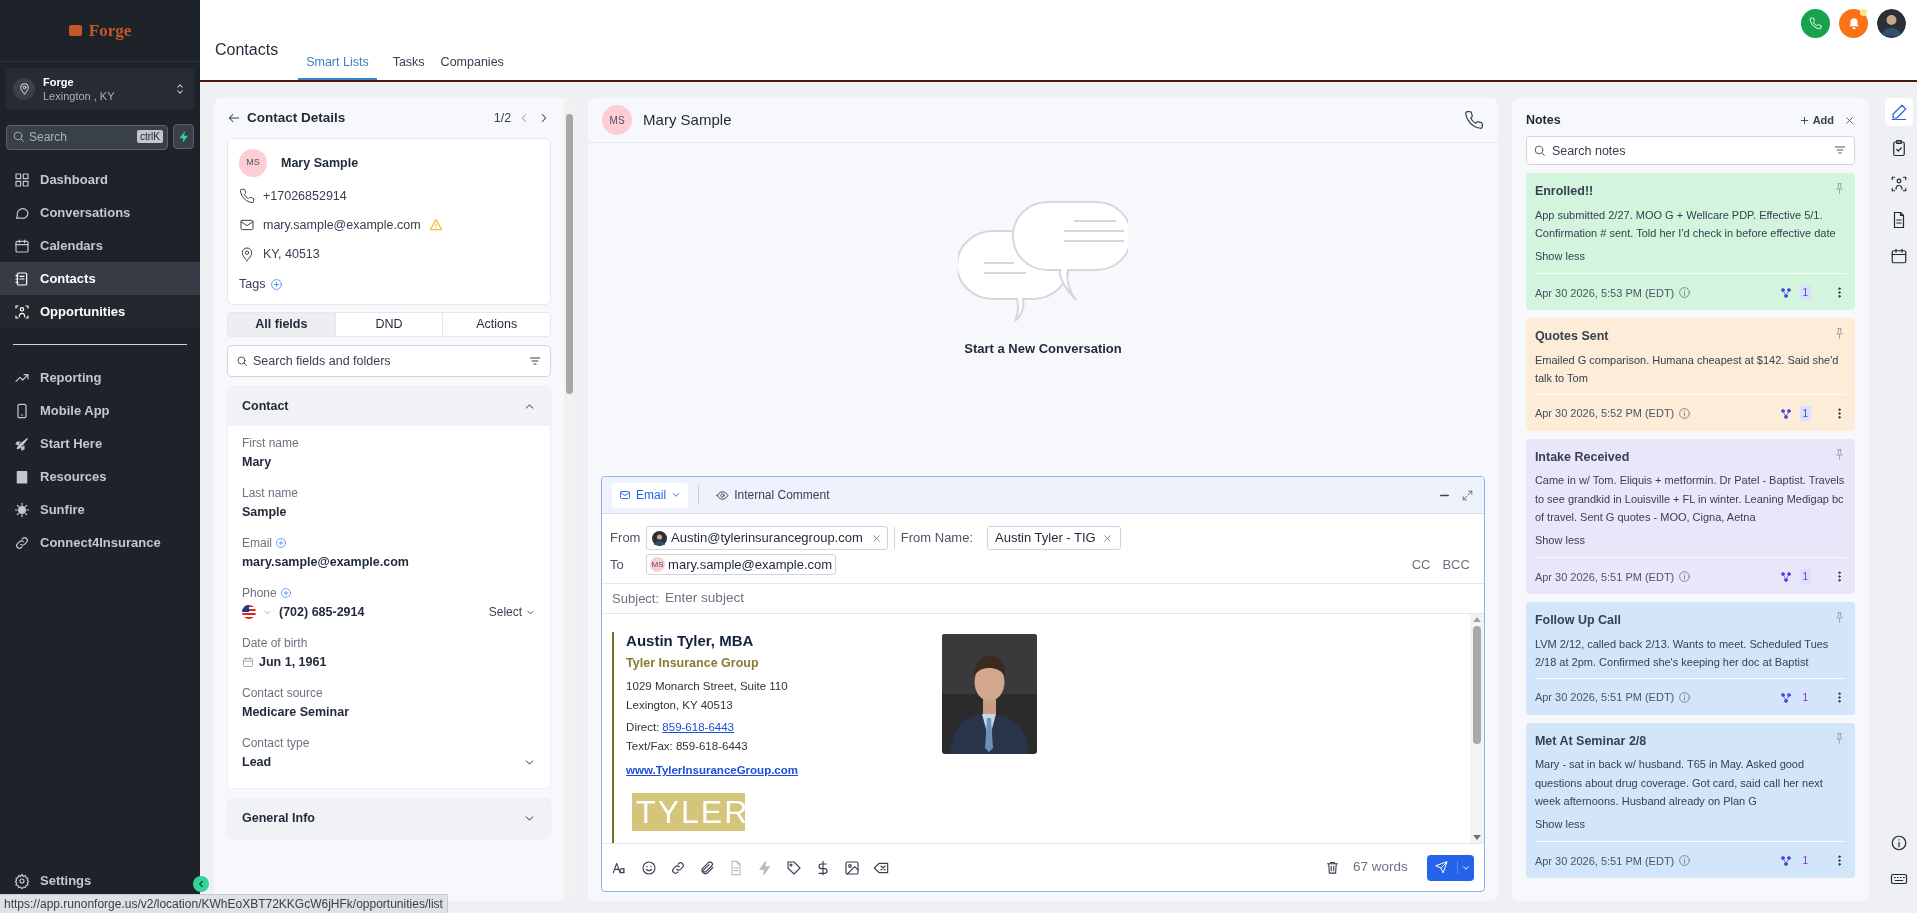 The height and width of the screenshot is (913, 1917). Describe the element at coordinates (150, 136) in the screenshot. I see `shortcut-badge: ctrlK` at that location.